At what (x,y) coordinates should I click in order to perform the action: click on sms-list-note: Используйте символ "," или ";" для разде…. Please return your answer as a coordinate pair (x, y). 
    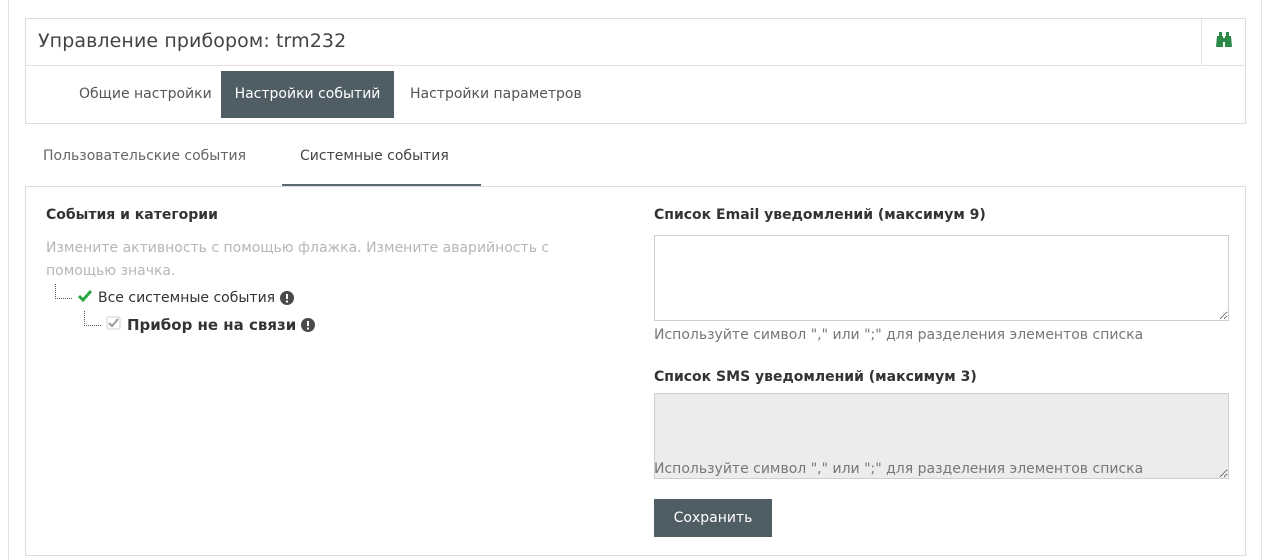
    Looking at the image, I should click on (899, 469).